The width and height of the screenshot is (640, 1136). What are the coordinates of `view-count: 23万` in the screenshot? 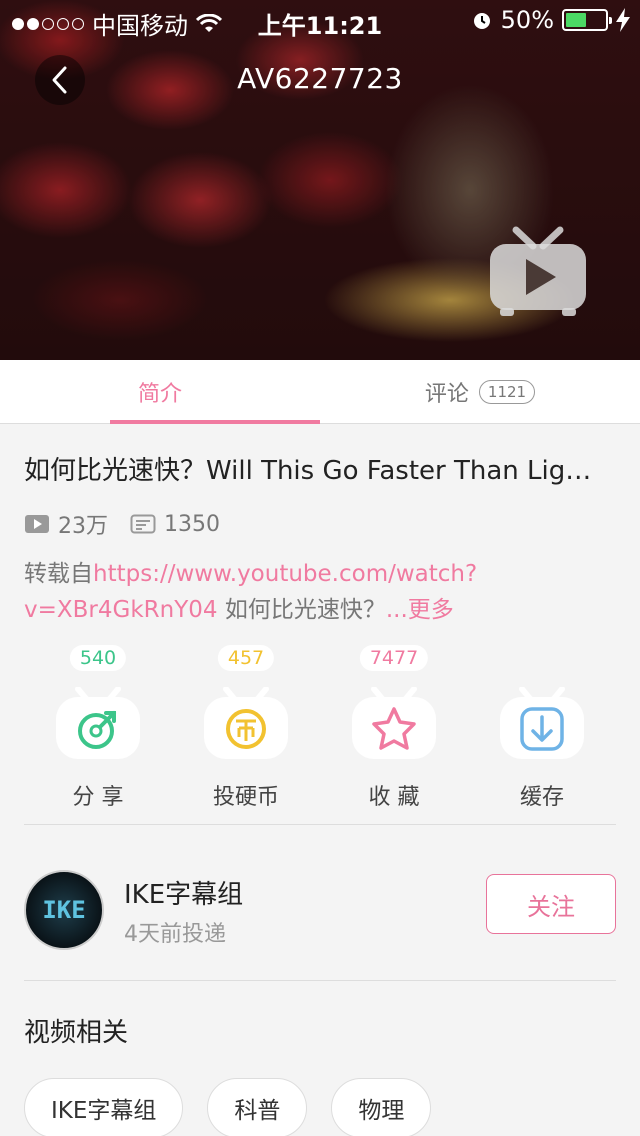 It's located at (66, 524).